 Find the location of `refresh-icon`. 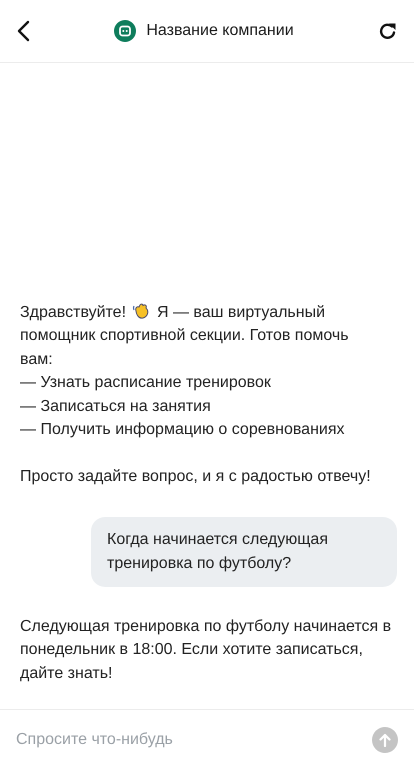

refresh-icon is located at coordinates (388, 31).